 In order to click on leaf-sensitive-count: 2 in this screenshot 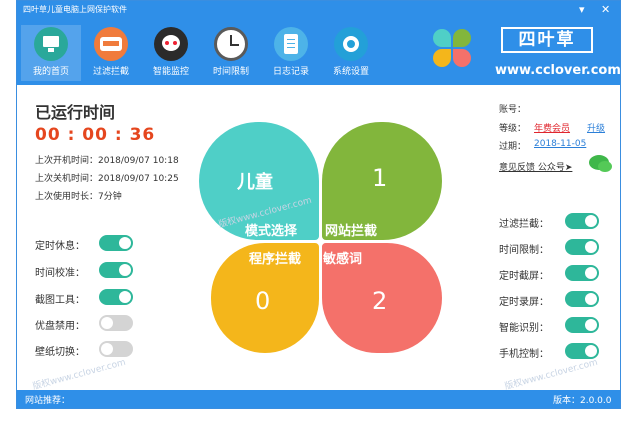, I will do `click(380, 301)`.